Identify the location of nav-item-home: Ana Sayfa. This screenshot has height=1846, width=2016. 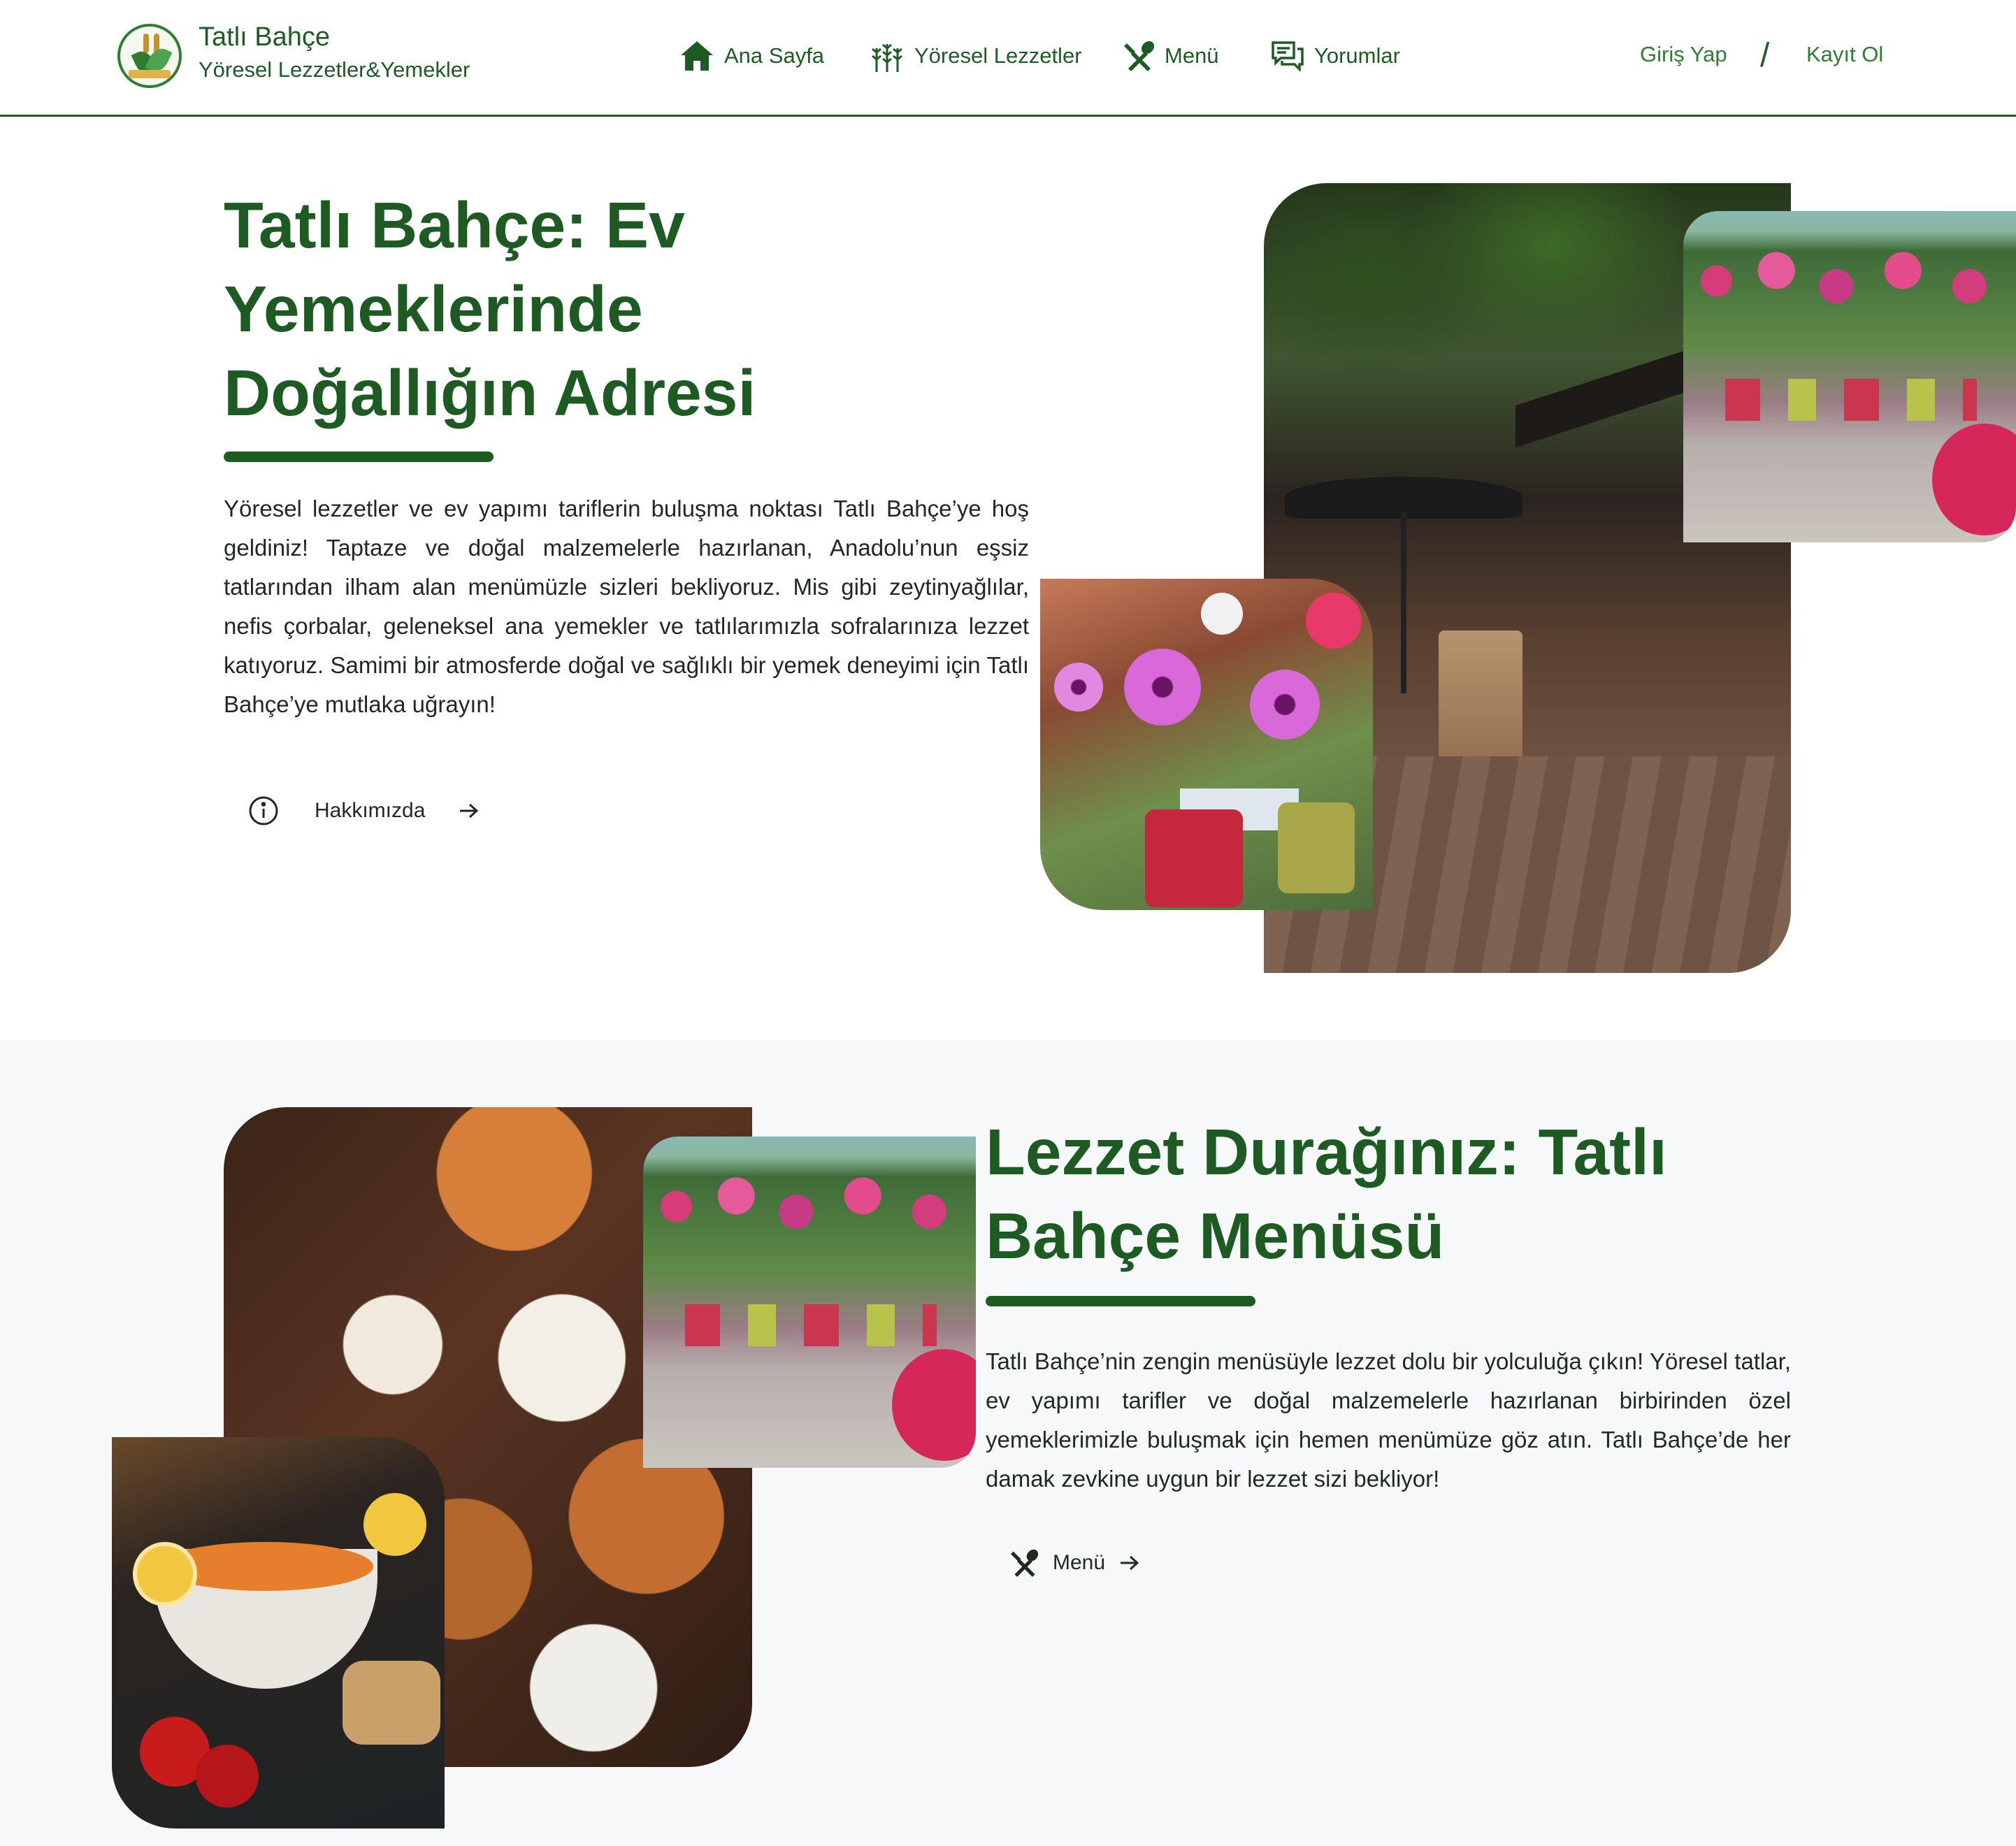
(751, 56).